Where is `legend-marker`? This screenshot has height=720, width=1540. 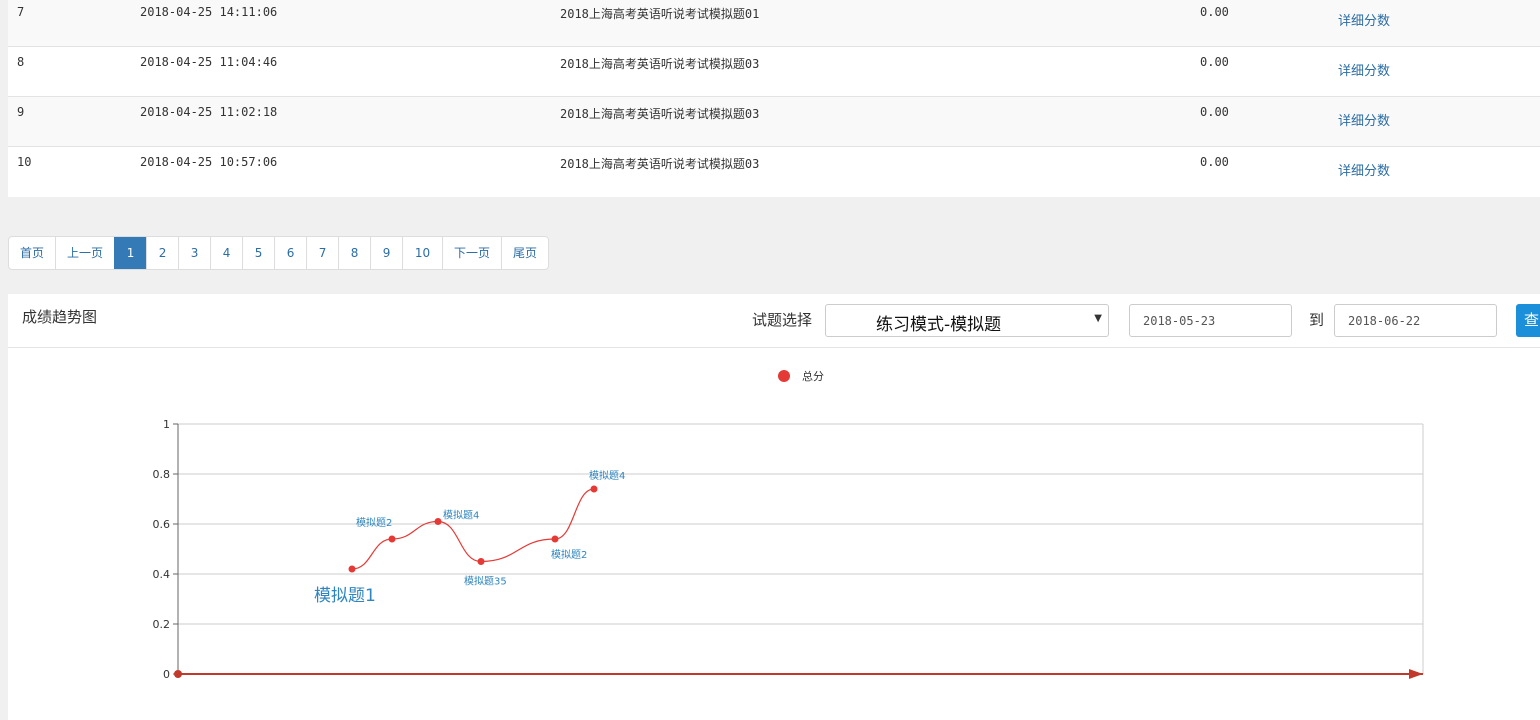 legend-marker is located at coordinates (784, 376).